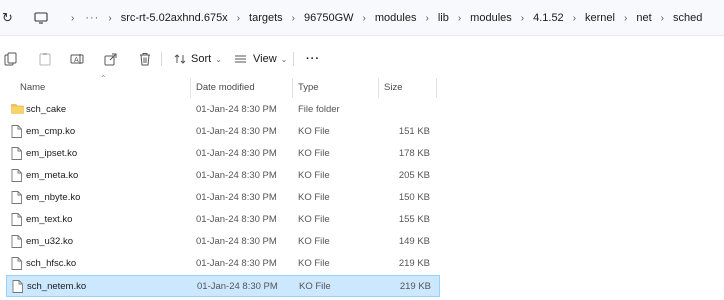 Image resolution: width=724 pixels, height=300 pixels. I want to click on view-icon, so click(240, 59).